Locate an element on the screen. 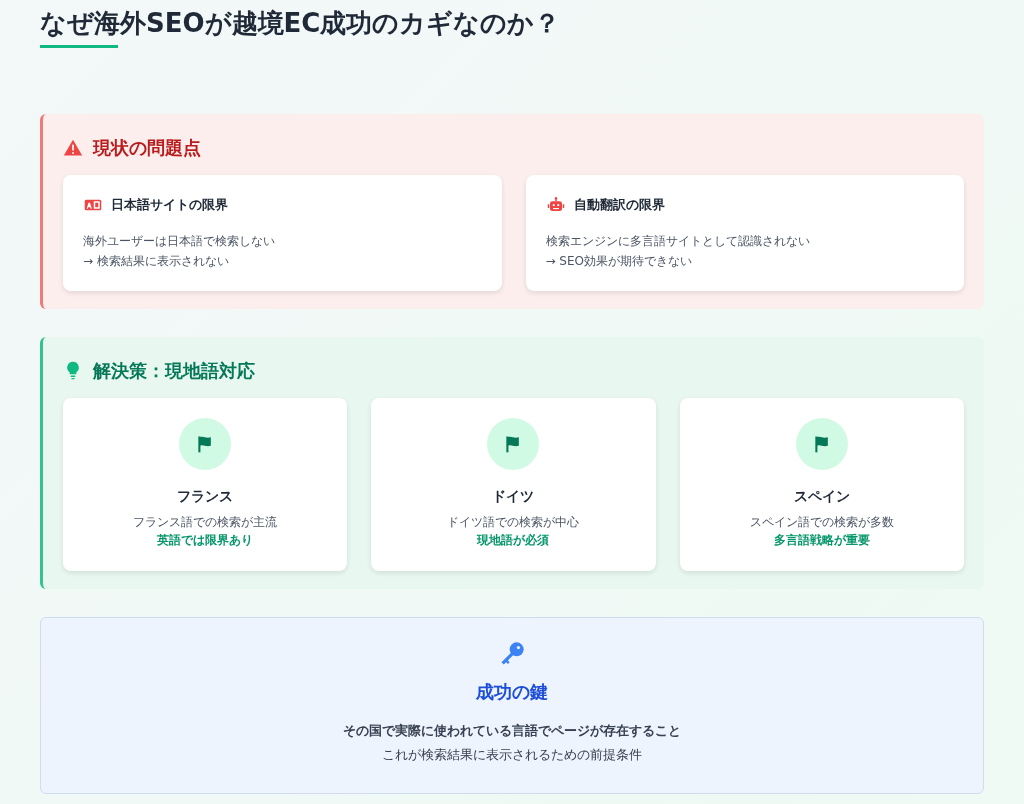 The image size is (1024, 804). section-heading: 解決策：現地語対応 is located at coordinates (174, 370).